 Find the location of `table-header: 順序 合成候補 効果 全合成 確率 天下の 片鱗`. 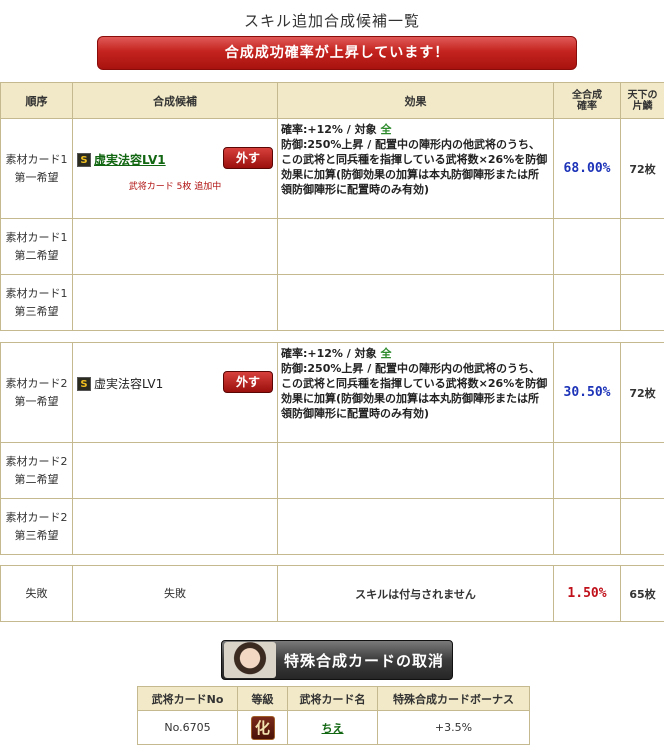

table-header: 順序 合成候補 効果 全合成 確率 天下の 片鱗 is located at coordinates (332, 100).